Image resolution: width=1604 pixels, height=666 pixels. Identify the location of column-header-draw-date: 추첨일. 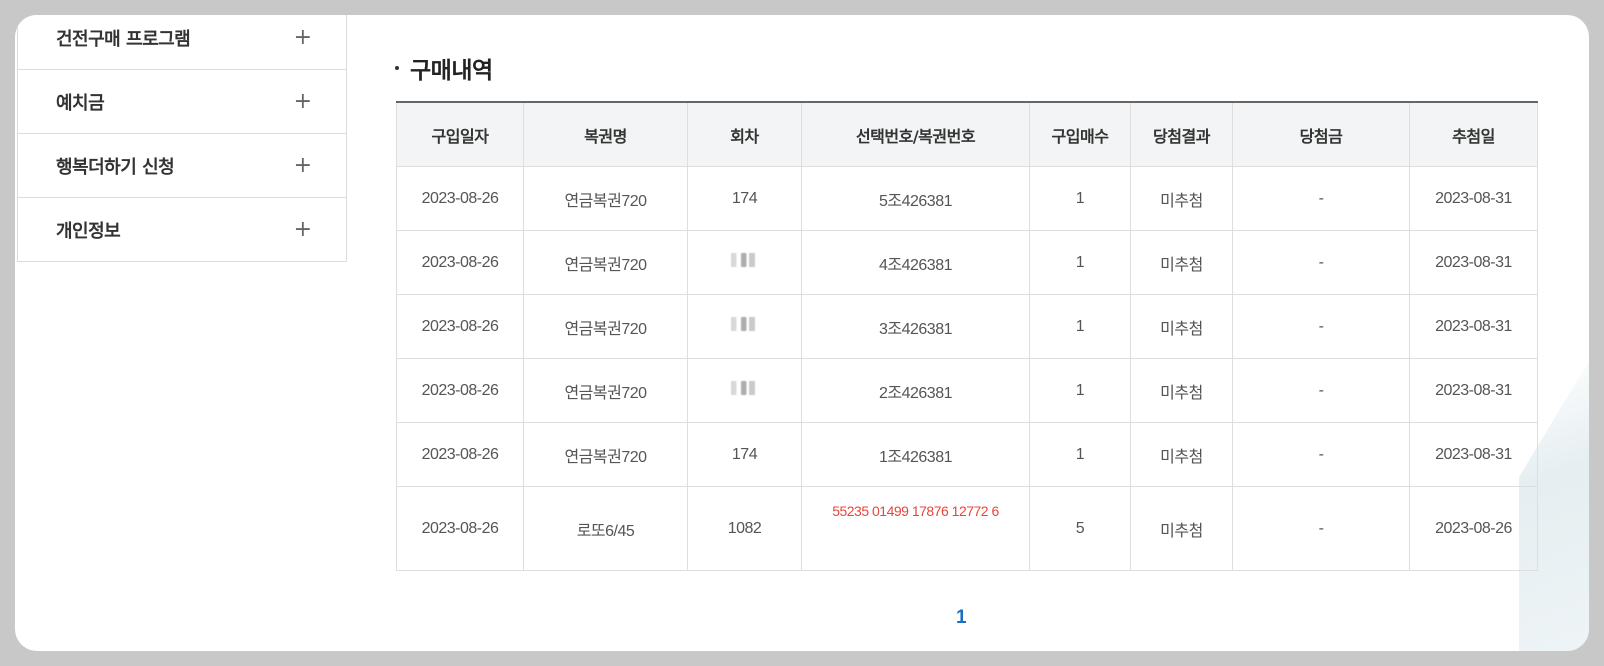
(1473, 134).